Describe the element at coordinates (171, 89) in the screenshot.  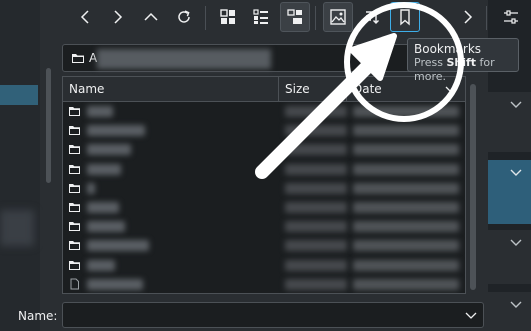
I see `column-header-name: Name` at that location.